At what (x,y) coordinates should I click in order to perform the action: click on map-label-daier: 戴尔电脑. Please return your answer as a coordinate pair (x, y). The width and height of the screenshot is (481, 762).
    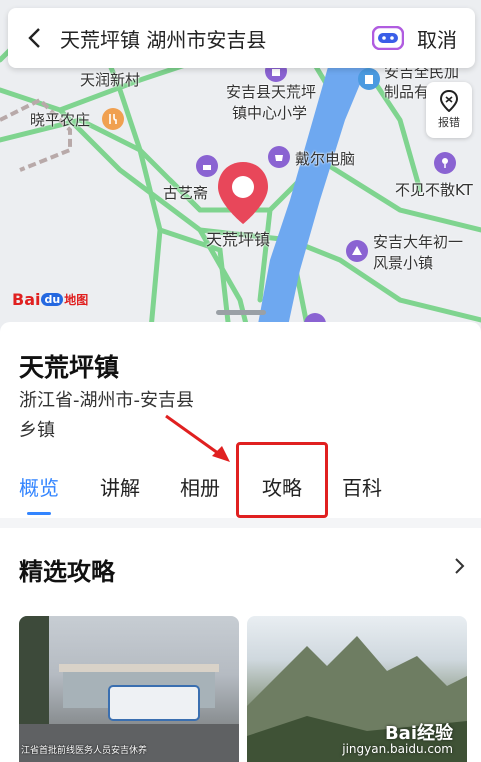
    Looking at the image, I should click on (325, 159).